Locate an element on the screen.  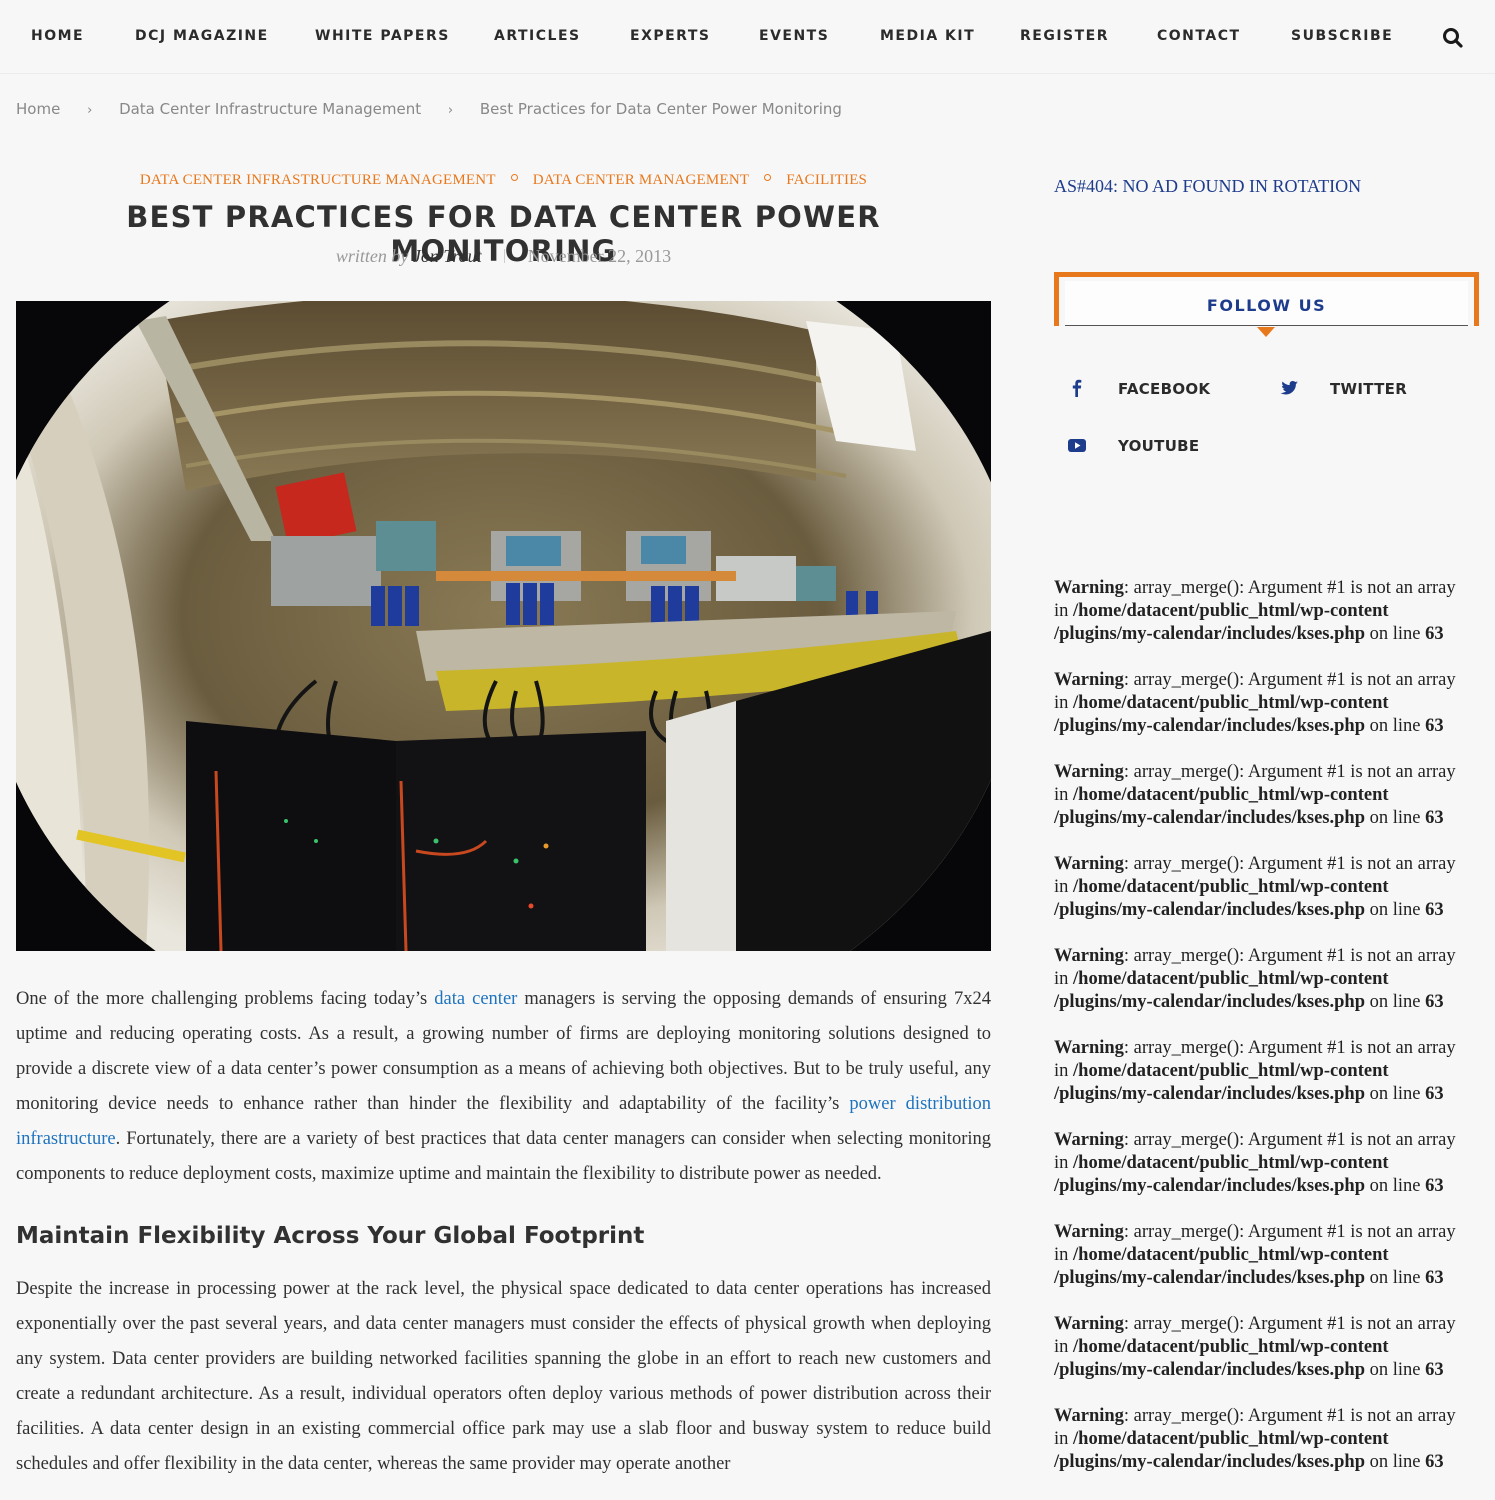
breadcrumb-home: Home is located at coordinates (38, 109).